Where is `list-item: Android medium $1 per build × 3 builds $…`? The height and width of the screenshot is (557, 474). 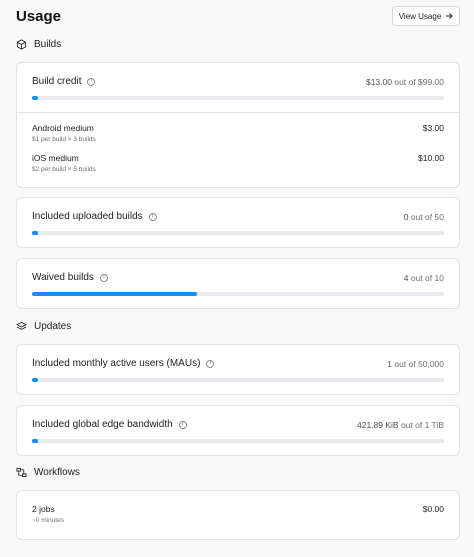 list-item: Android medium $1 per build × 3 builds $… is located at coordinates (238, 133).